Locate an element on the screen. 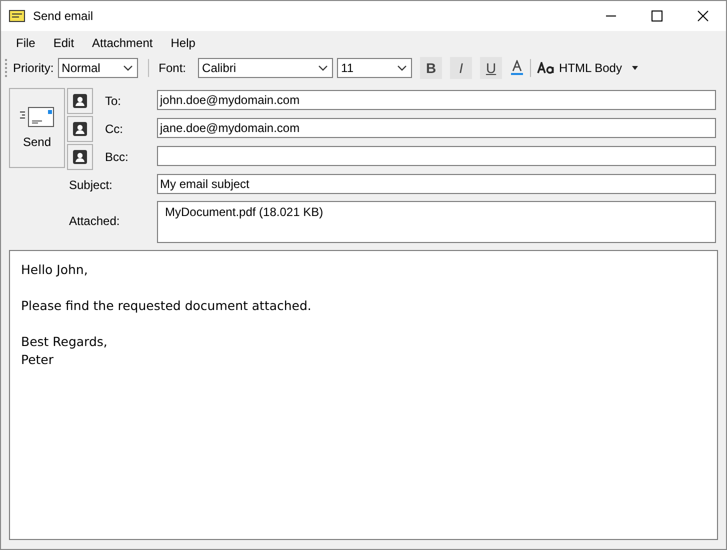 This screenshot has height=550, width=727. file-name: MyDocument.pdf (18.021 KB) is located at coordinates (244, 212).